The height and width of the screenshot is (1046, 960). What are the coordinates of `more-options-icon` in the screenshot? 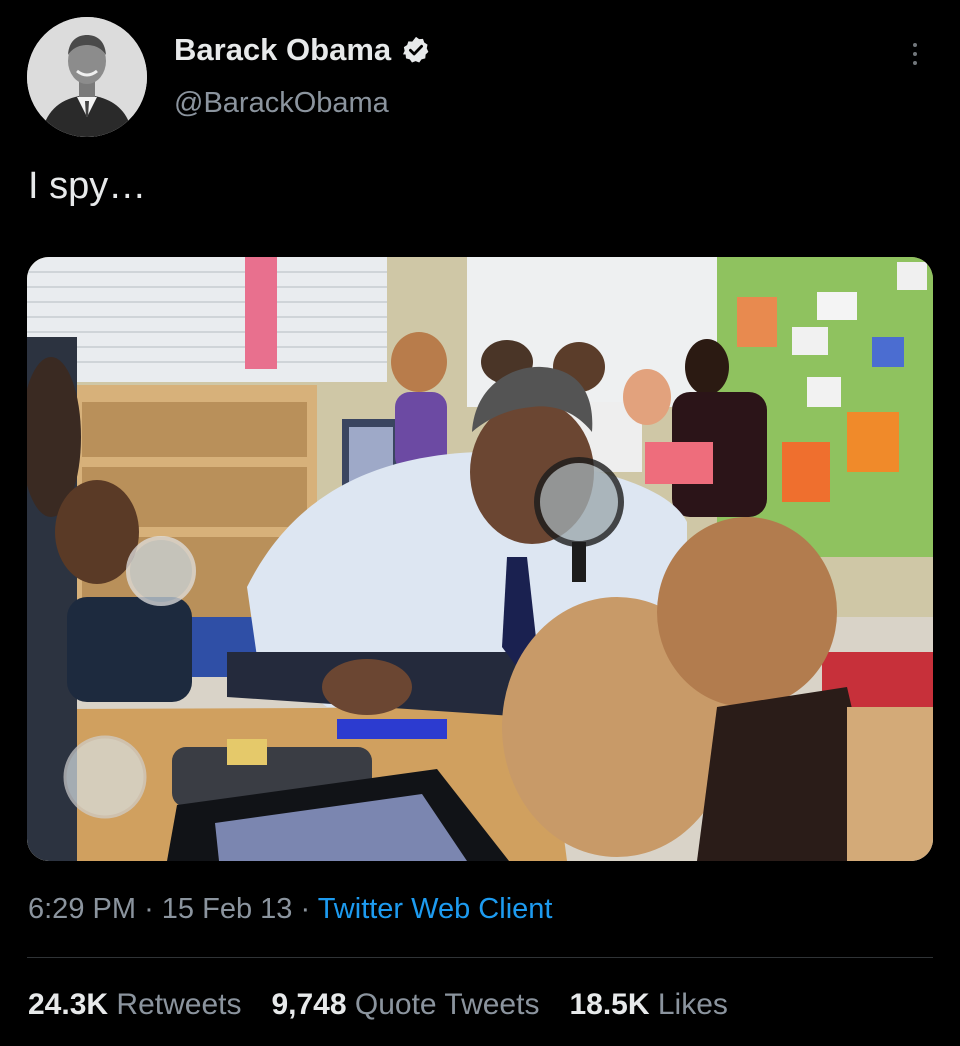 It's located at (915, 54).